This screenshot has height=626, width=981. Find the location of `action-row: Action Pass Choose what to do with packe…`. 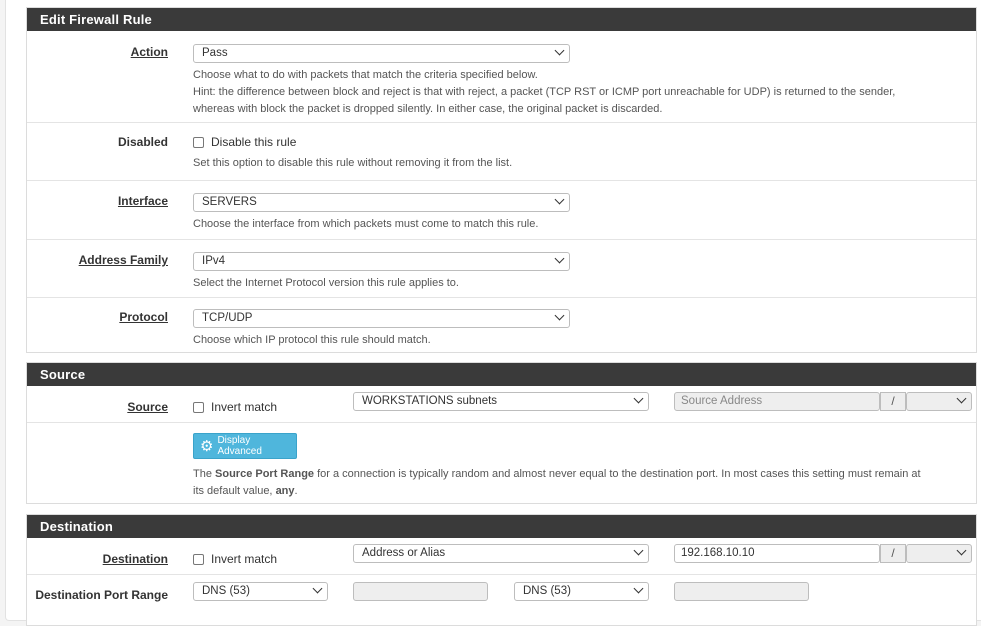

action-row: Action Pass Choose what to do with packe… is located at coordinates (501, 76).